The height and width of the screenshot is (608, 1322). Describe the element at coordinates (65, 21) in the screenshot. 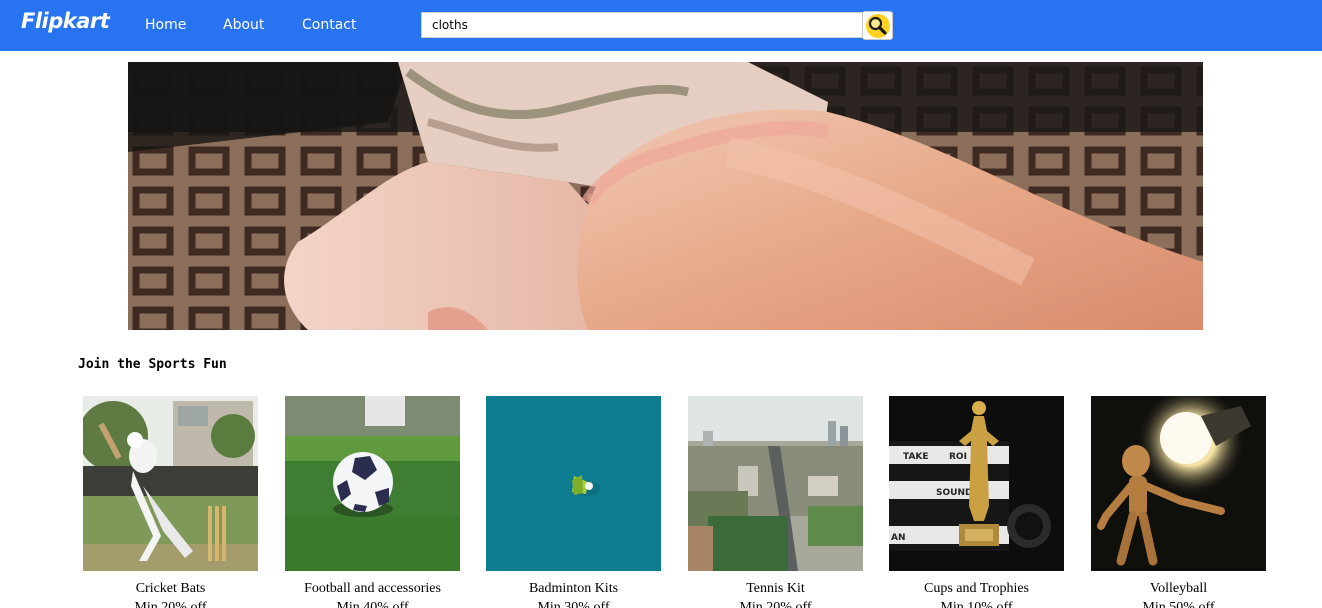

I see `brand-logo: Flipkart` at that location.